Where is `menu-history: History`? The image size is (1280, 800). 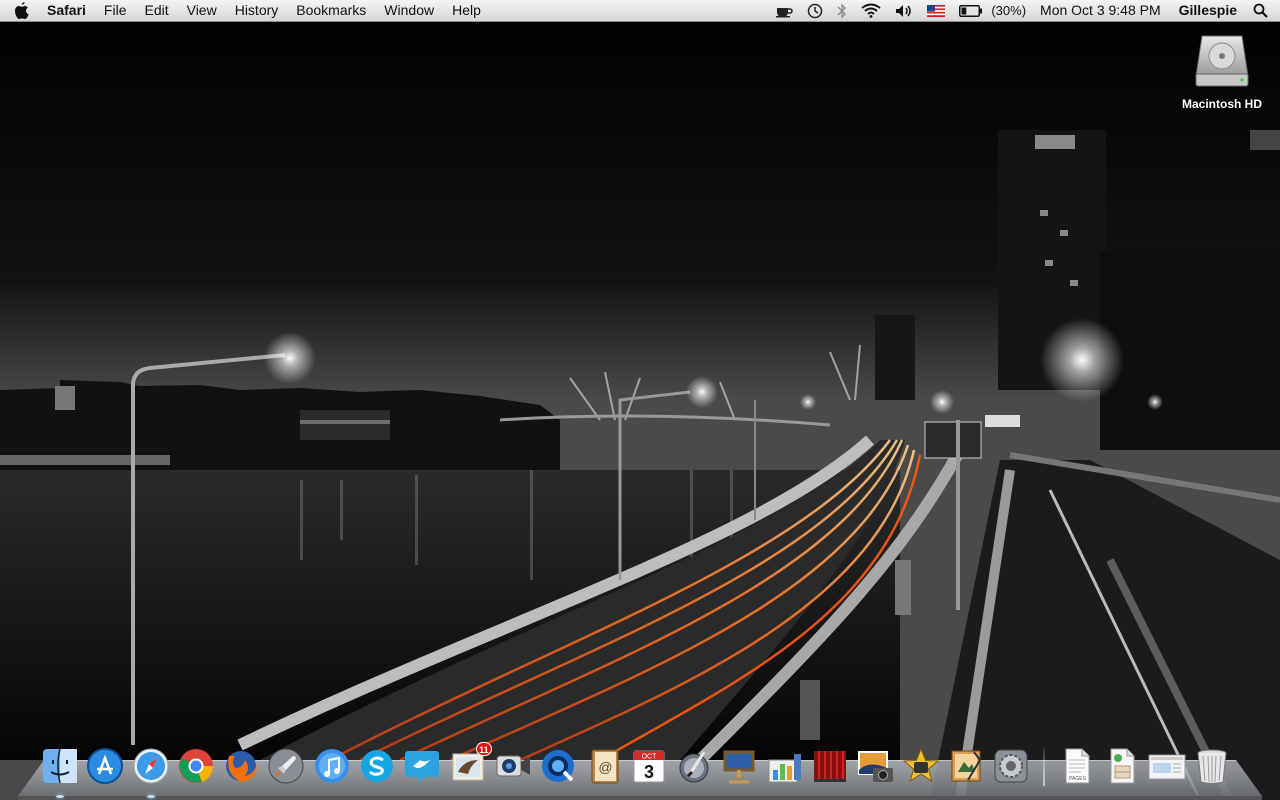
menu-history: History is located at coordinates (257, 10).